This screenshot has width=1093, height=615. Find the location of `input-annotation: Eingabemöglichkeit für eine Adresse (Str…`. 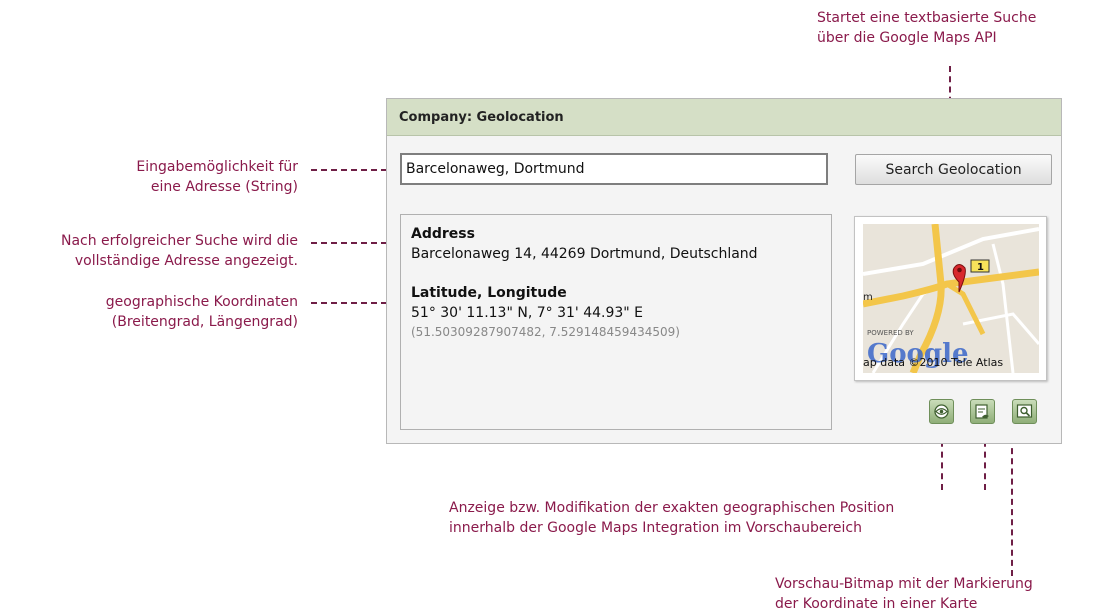

input-annotation: Eingabemöglichkeit für eine Adresse (Str… is located at coordinates (217, 177).